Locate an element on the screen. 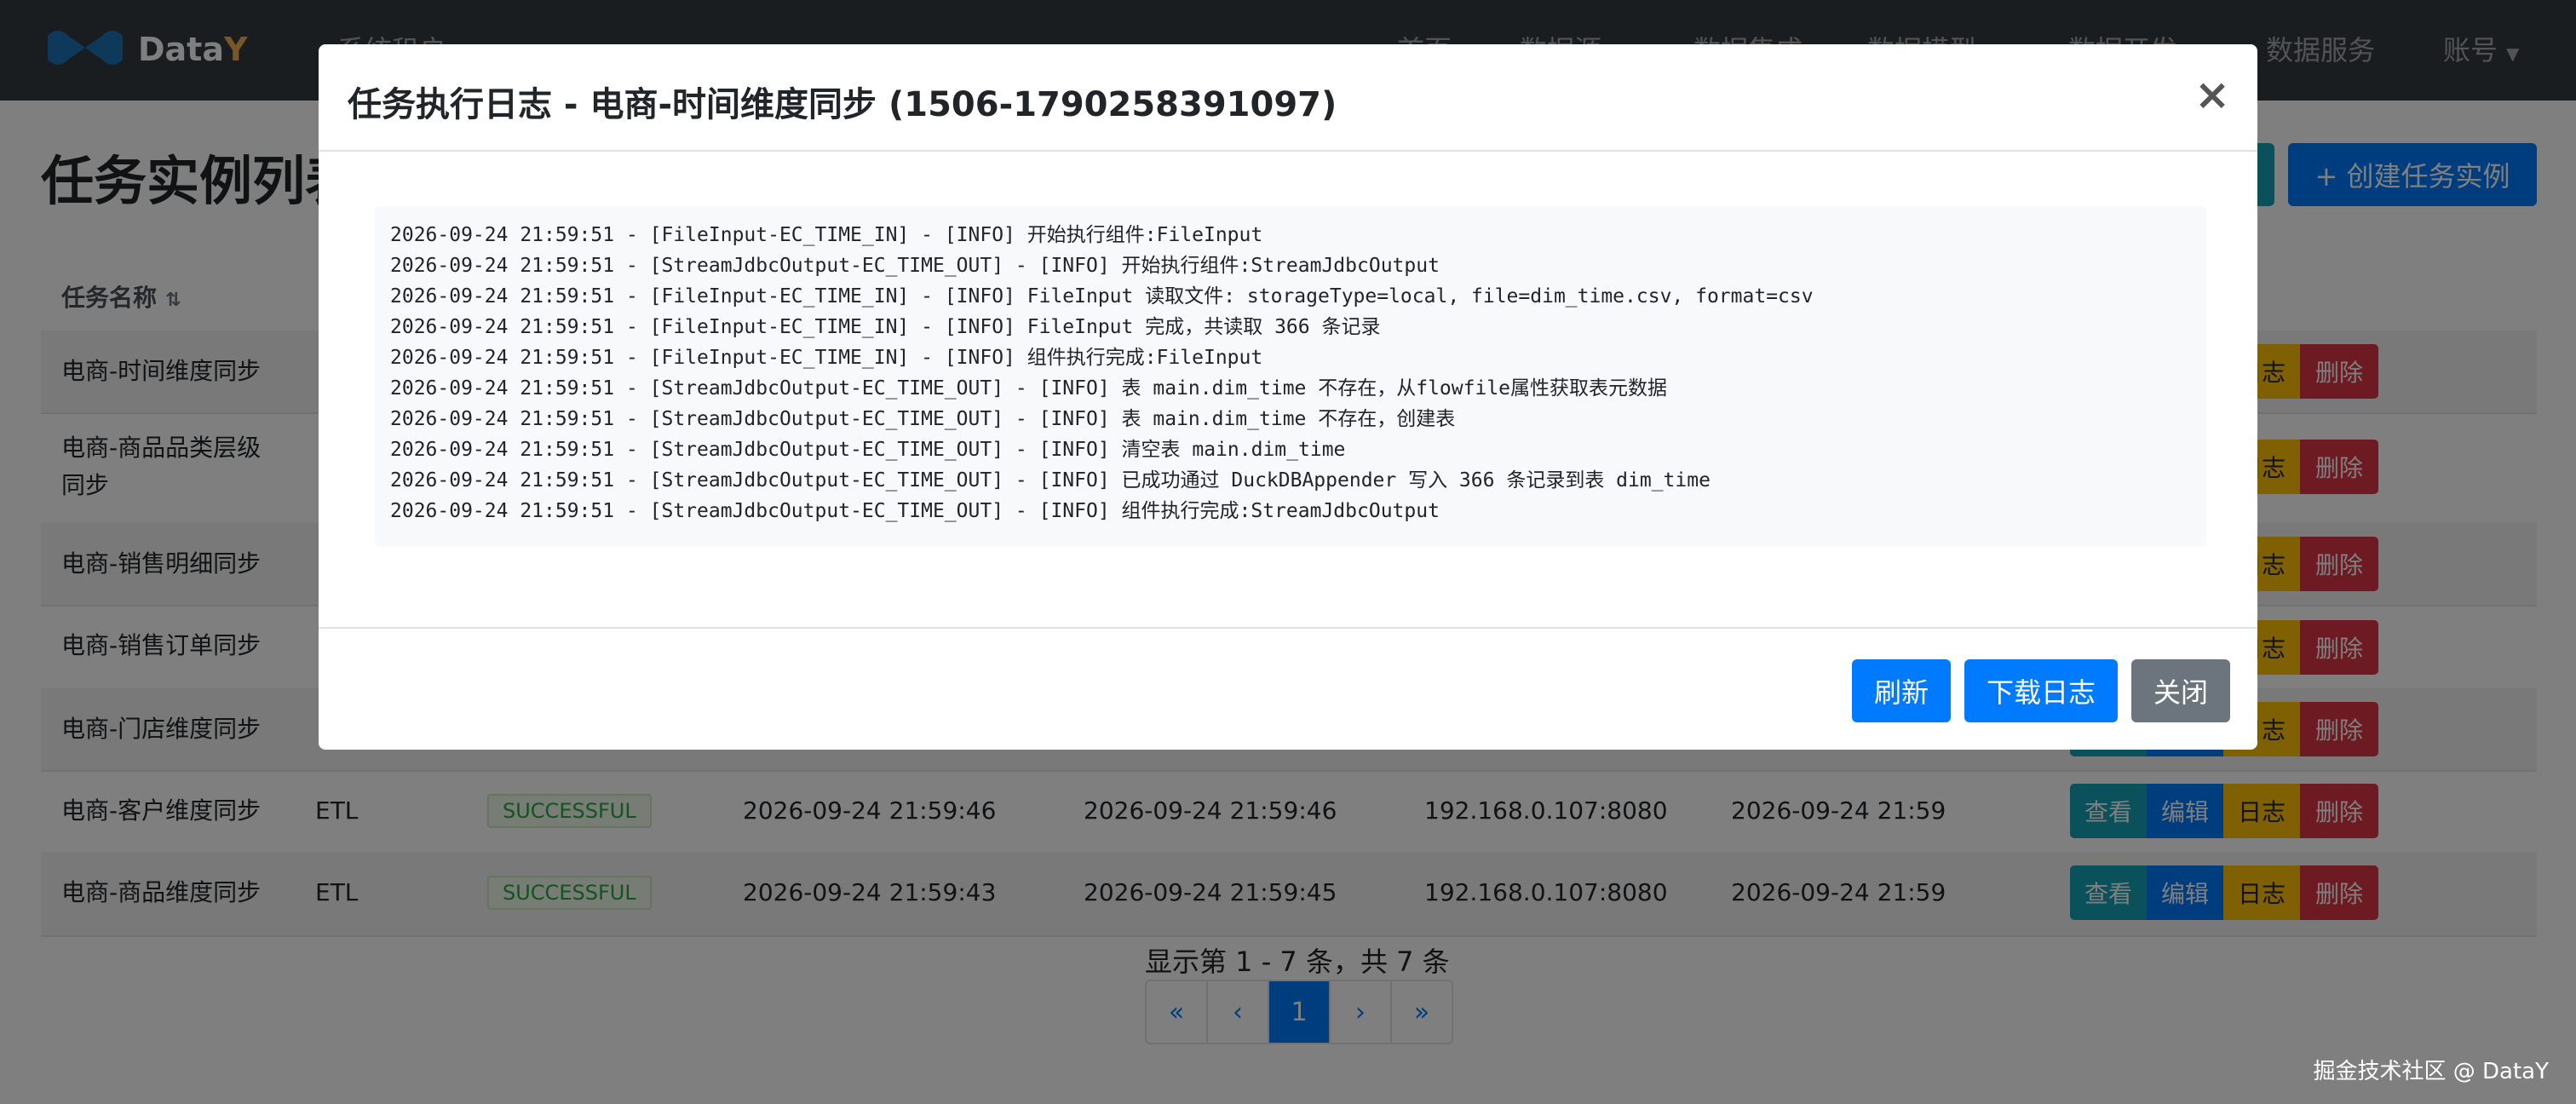 This screenshot has width=2576, height=1104. close-icon: × is located at coordinates (2212, 94).